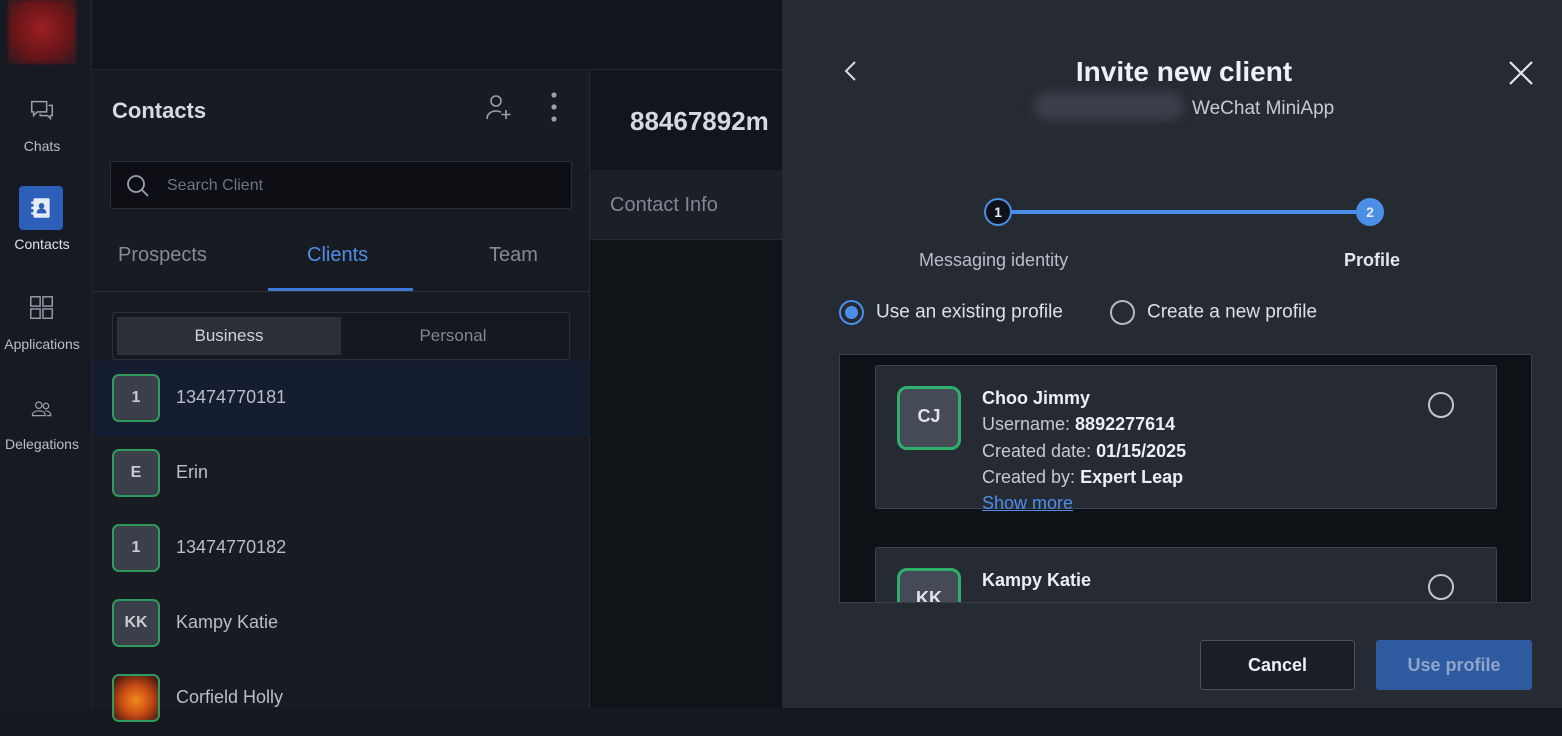 The image size is (1562, 736). I want to click on active-tab-indicator, so click(340, 289).